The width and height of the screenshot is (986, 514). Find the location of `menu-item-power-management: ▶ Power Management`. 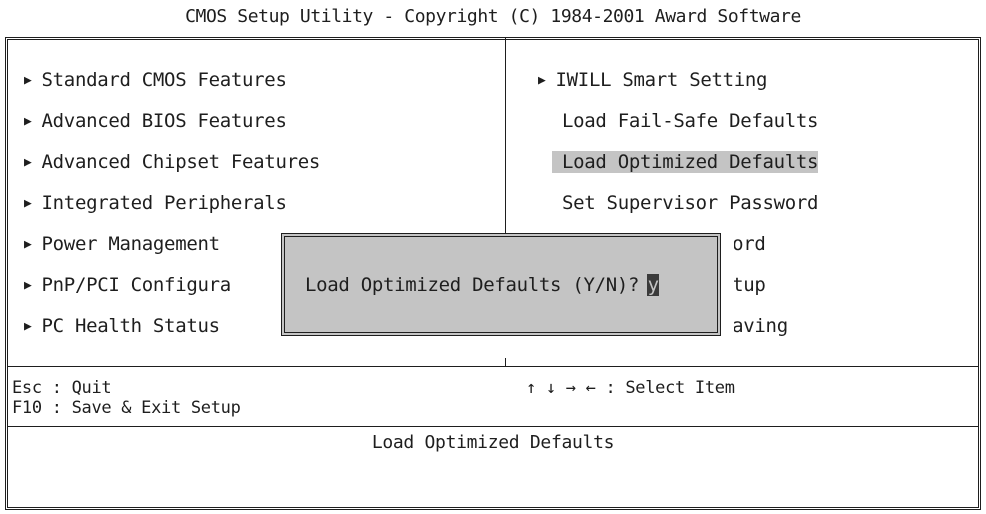

menu-item-power-management: ▶ Power Management is located at coordinates (122, 244).